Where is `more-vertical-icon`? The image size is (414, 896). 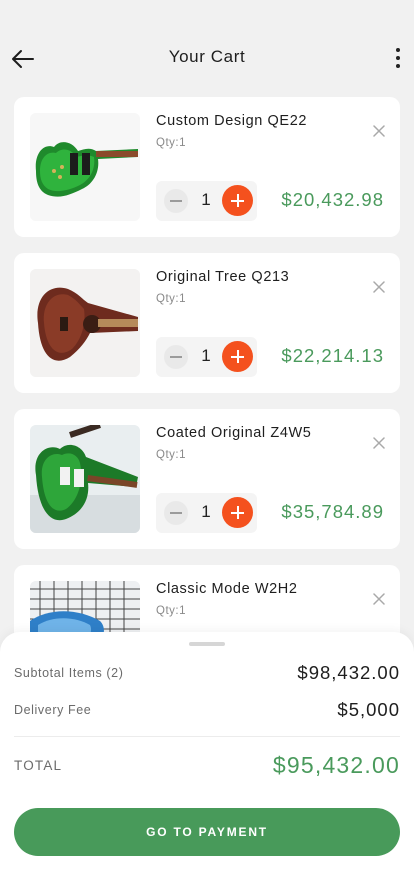
more-vertical-icon is located at coordinates (398, 50).